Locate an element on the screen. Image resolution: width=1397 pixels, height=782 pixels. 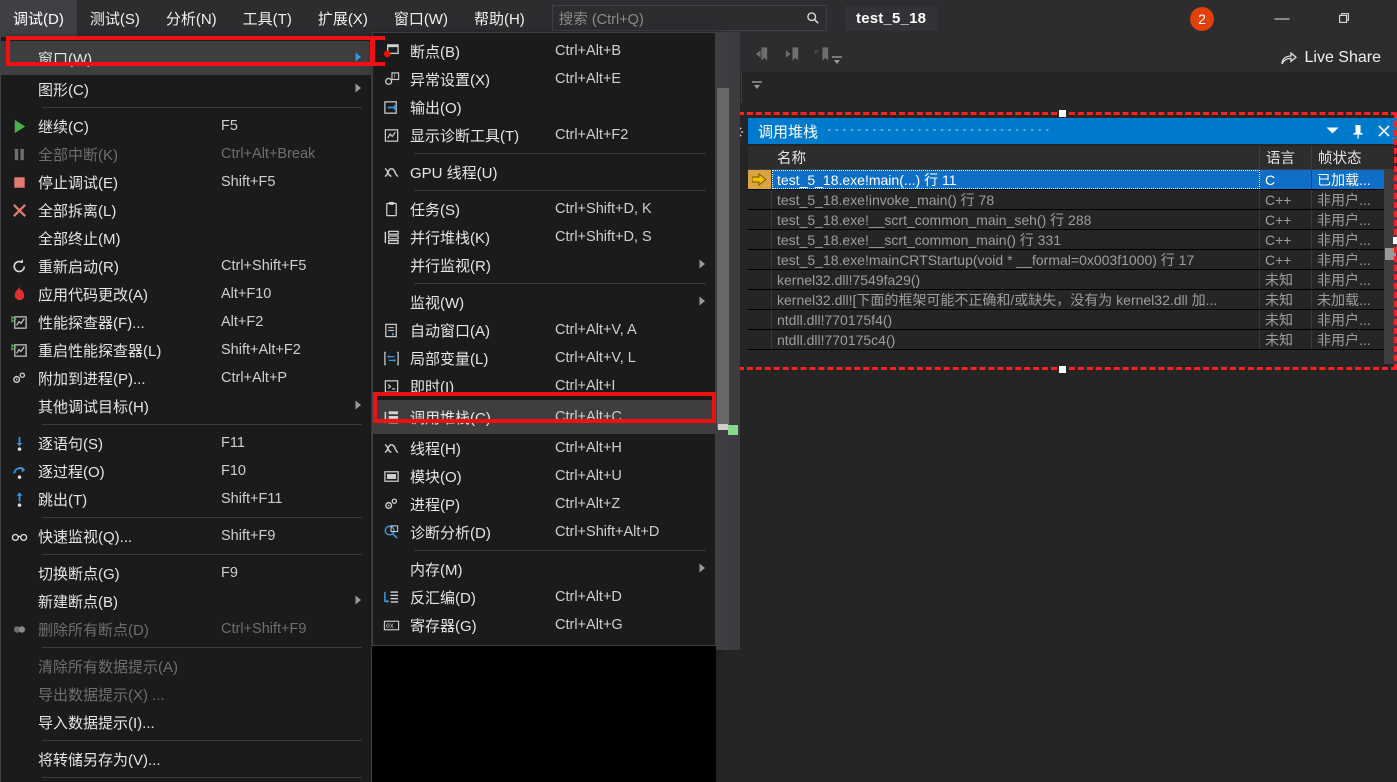
menu-item: 新建断点(B) is located at coordinates (186, 601).